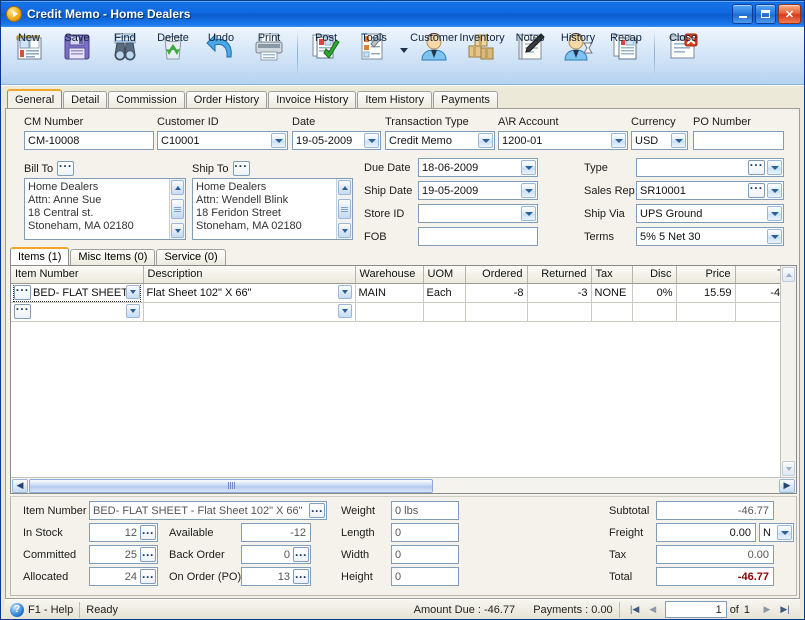 The image size is (805, 620). Describe the element at coordinates (395, 99) in the screenshot. I see `tab-item-history: Item History` at that location.